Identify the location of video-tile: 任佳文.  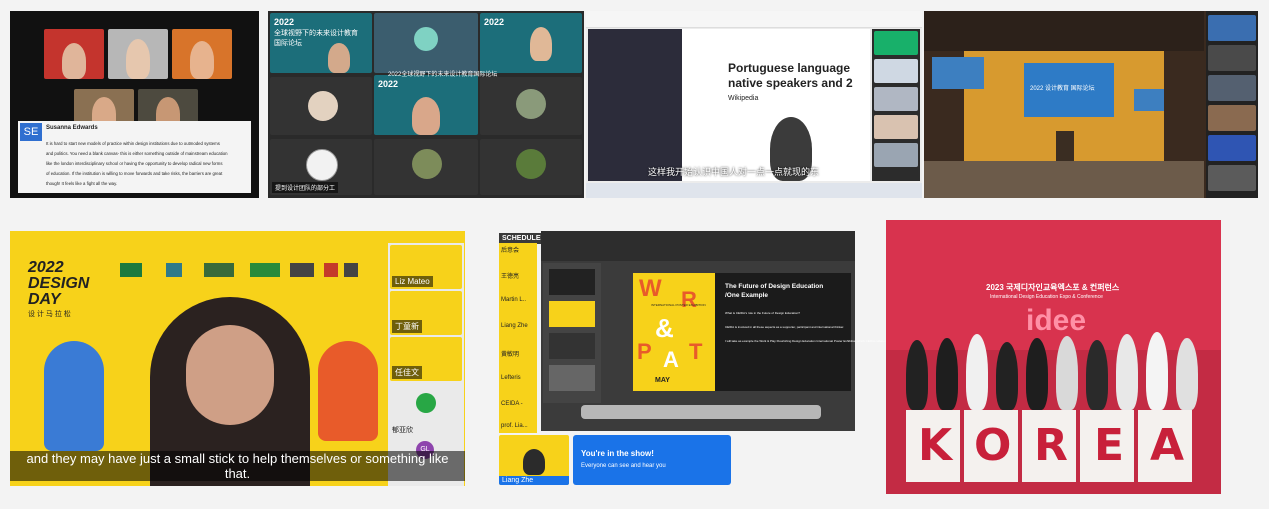
(426, 359).